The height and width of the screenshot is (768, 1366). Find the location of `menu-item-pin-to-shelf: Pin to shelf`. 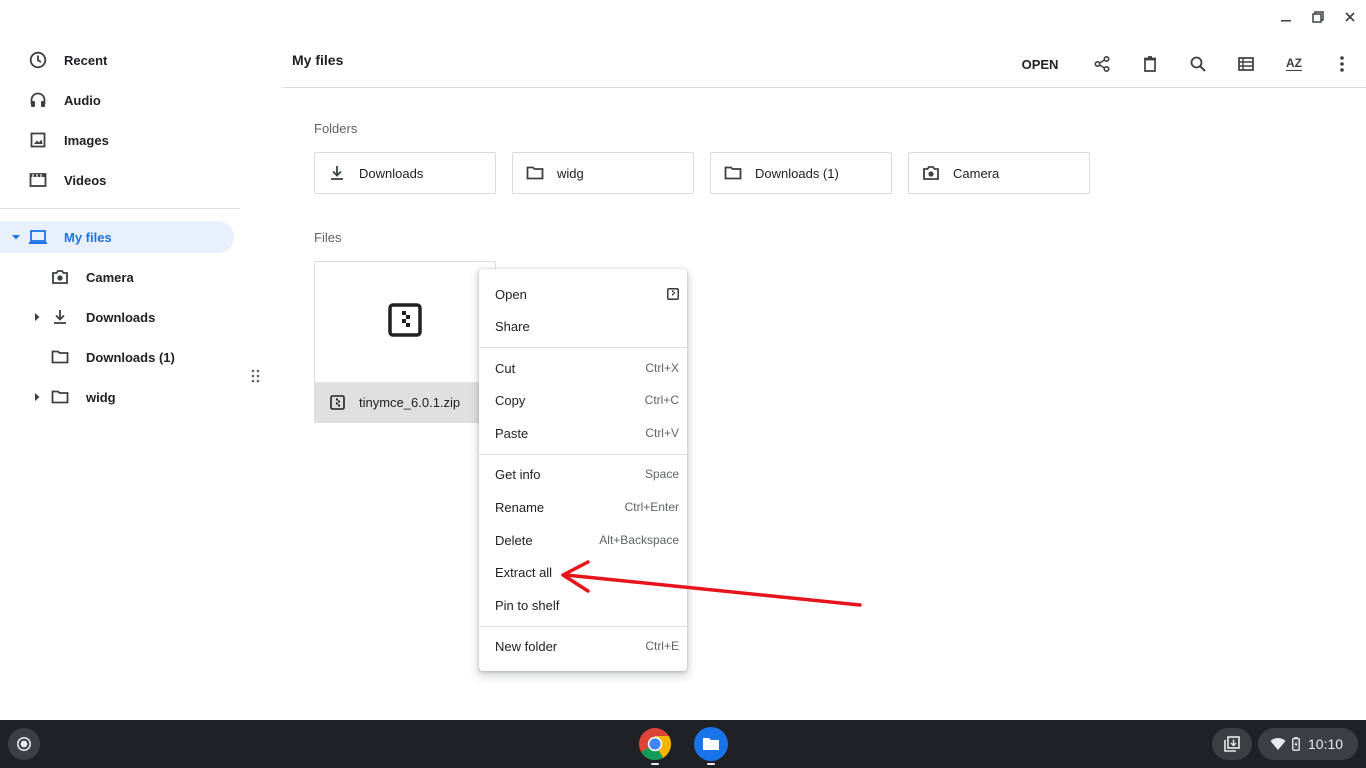

menu-item-pin-to-shelf: Pin to shelf is located at coordinates (583, 605).